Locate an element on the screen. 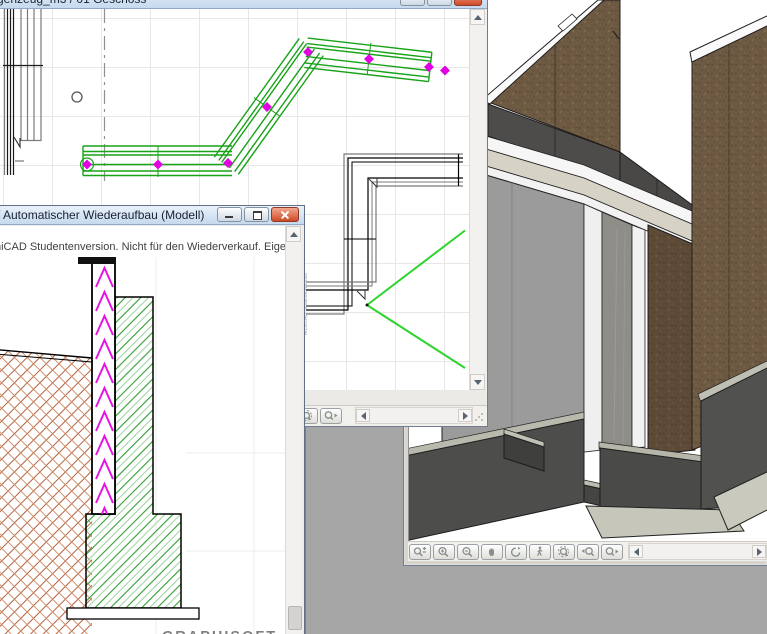 Image resolution: width=767 pixels, height=634 pixels. section-titlebar: / Automatischer Wiederaufbau (Modell) is located at coordinates (152, 215).